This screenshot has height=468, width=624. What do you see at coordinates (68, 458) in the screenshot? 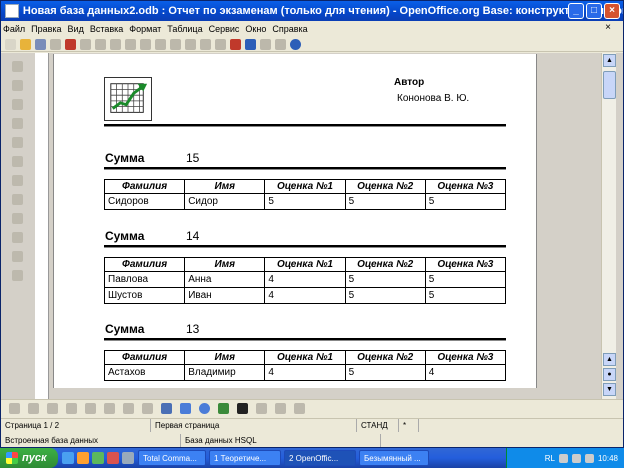
I see `ie-icon` at bounding box center [68, 458].